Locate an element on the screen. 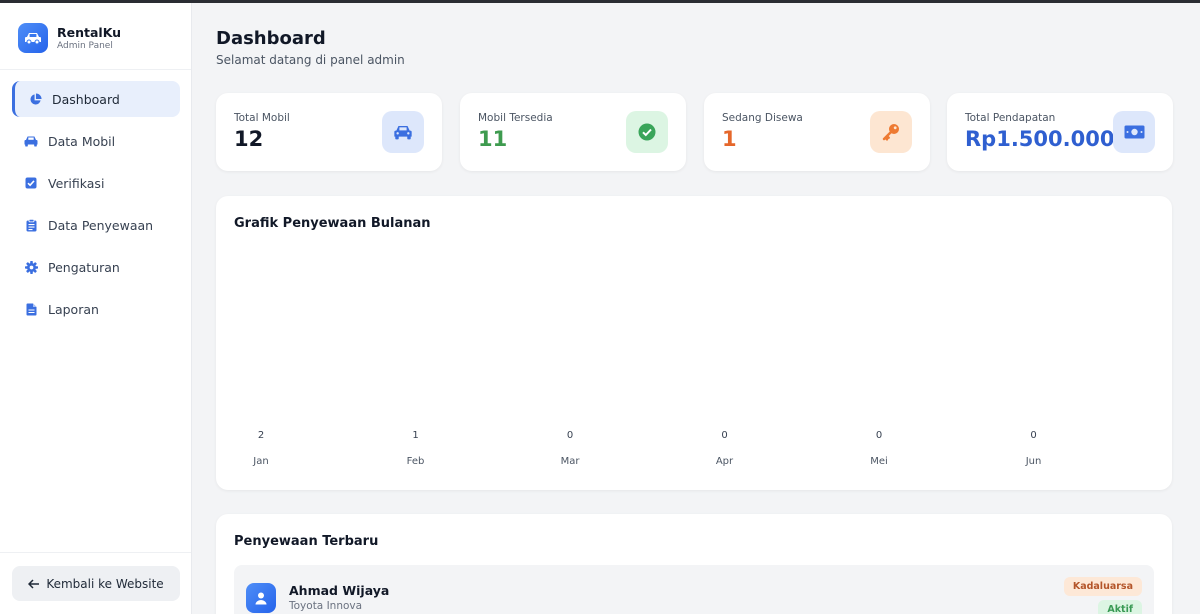  sidebar-item-dashboard: Dashboard is located at coordinates (96, 99).